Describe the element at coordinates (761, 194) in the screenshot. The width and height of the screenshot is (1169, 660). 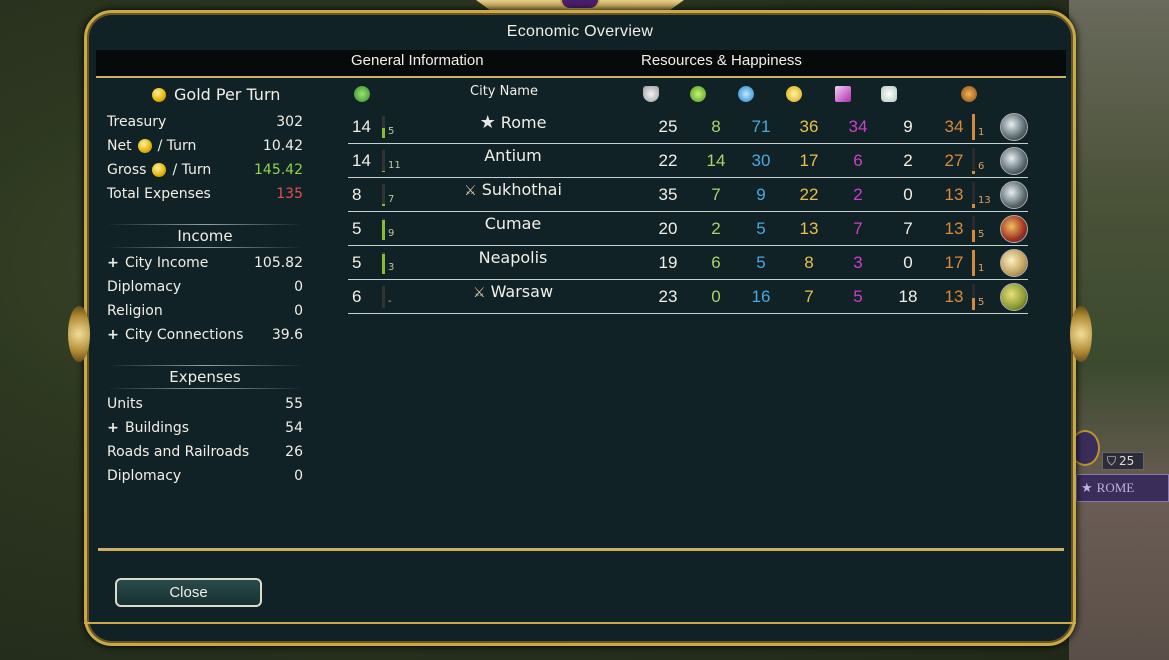
I see `city-science: 9` at that location.